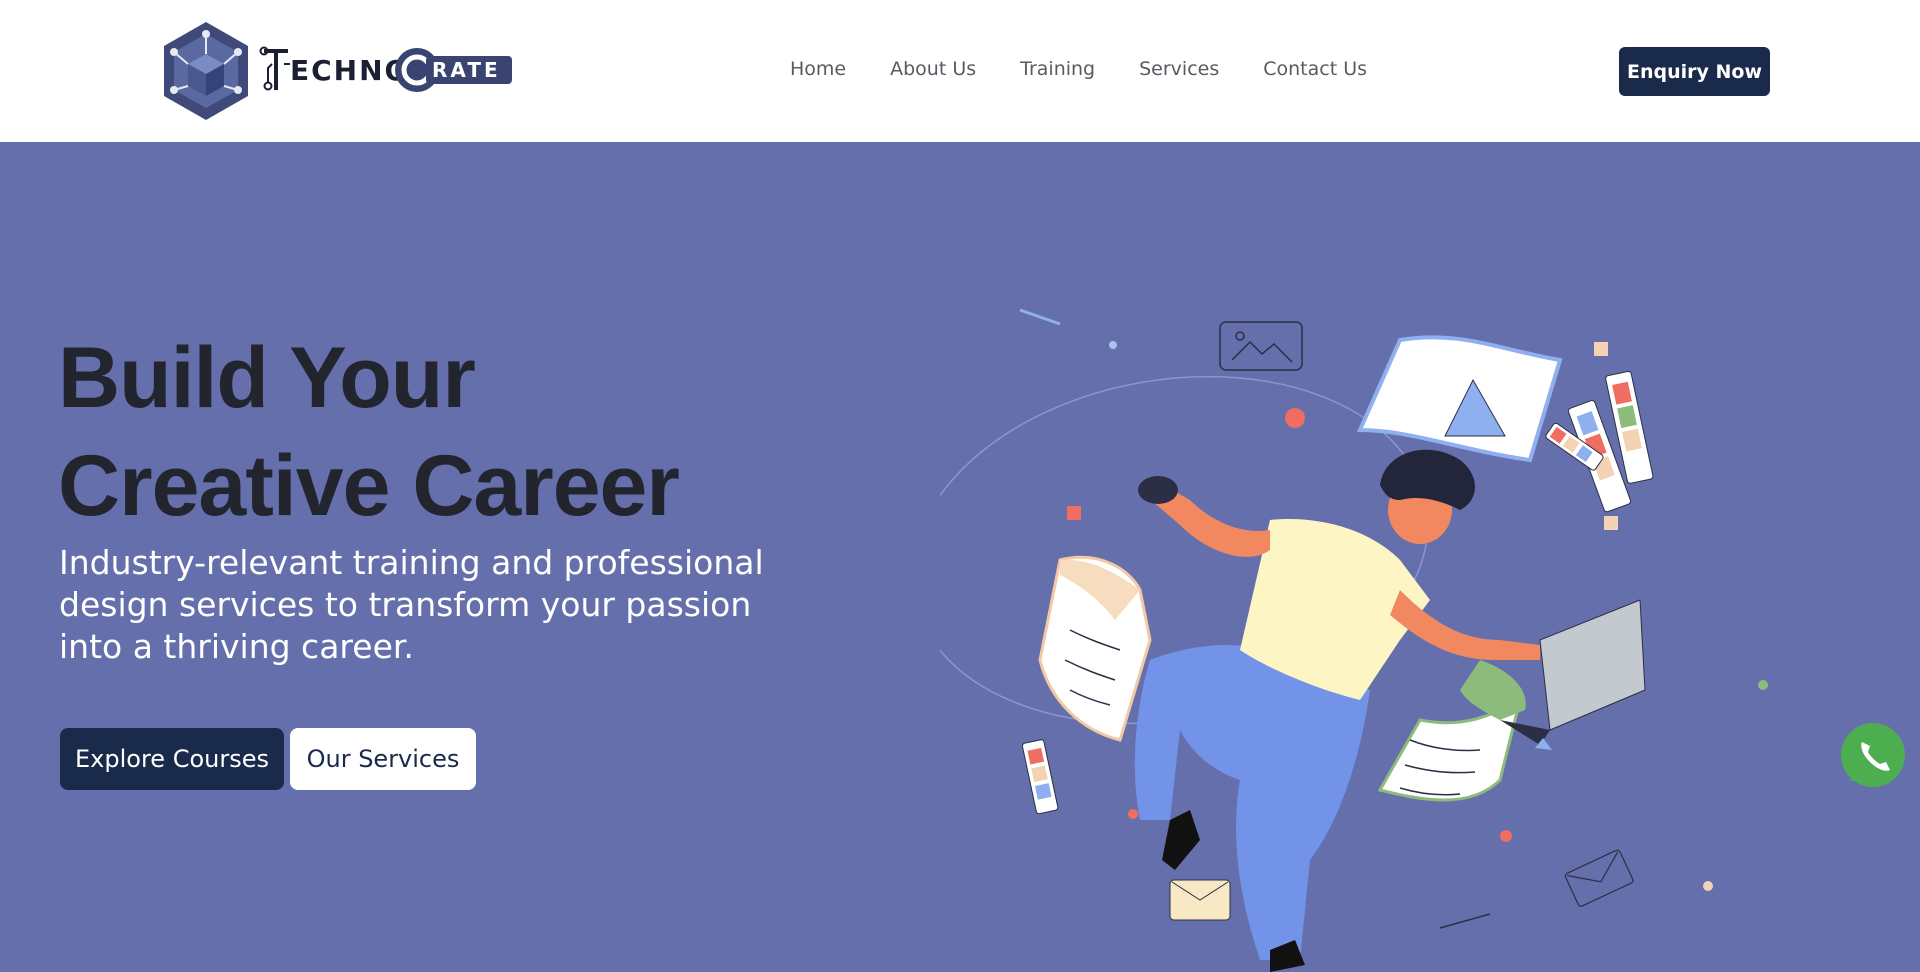 This screenshot has height=972, width=1920. I want to click on technocrate-logo: ECHNO RATE, so click(337, 71).